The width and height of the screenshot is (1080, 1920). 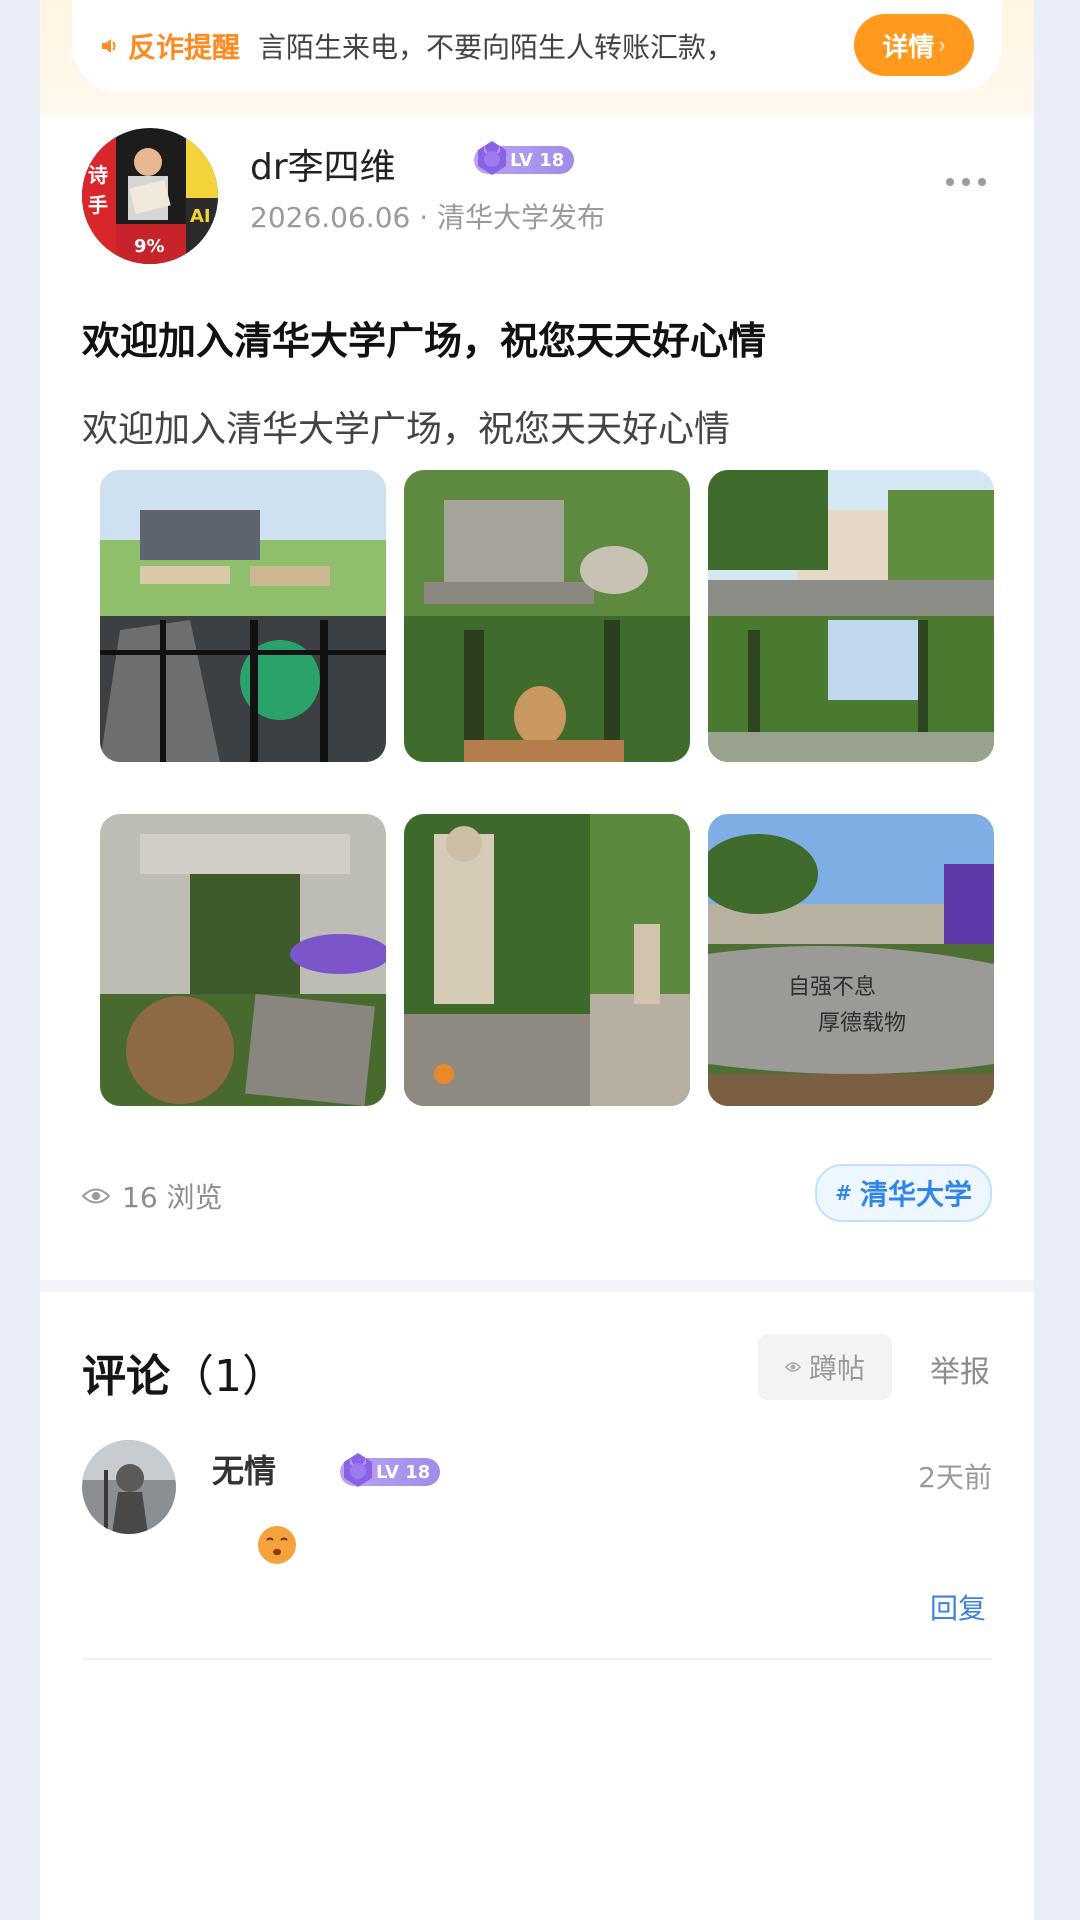 I want to click on notice-text: 言陌生来电，不要向陌生人转账汇款，, so click(x=496, y=47).